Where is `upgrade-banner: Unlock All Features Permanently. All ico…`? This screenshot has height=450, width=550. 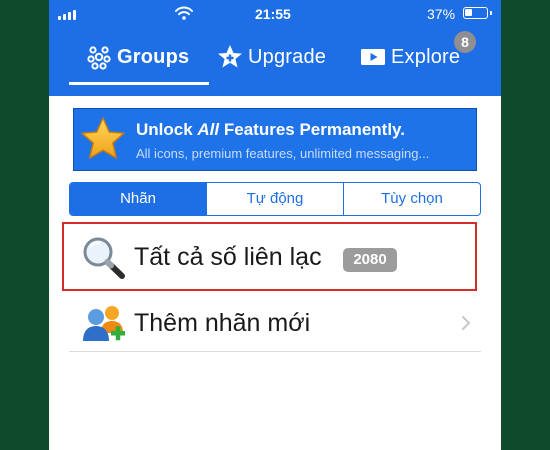 upgrade-banner: Unlock All Features Permanently. All ico… is located at coordinates (275, 139).